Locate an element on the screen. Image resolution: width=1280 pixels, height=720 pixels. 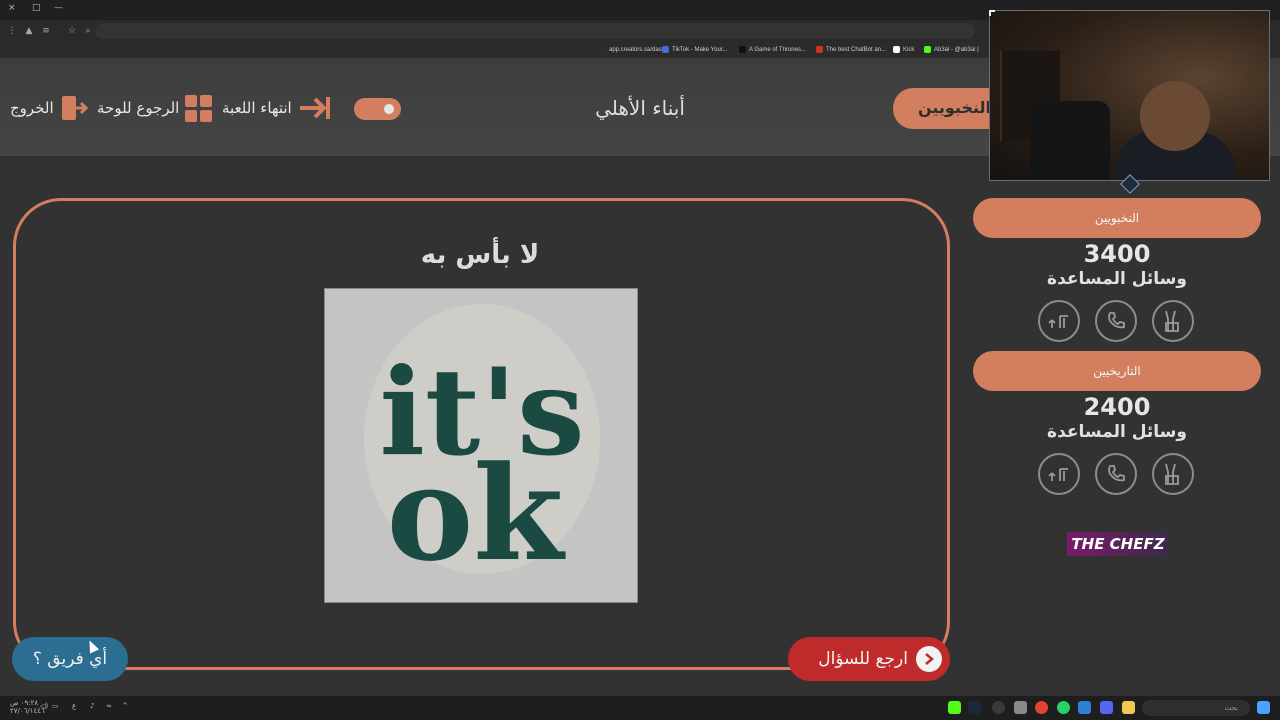
its-ok-graphic: it's ok is located at coordinates (482, 447).